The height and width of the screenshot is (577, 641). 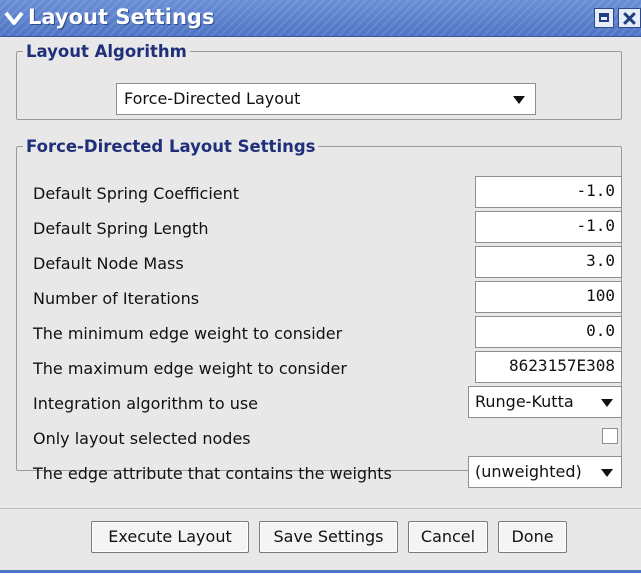 I want to click on max-edge-weight-label: The maximum edge weight to consider, so click(x=190, y=368).